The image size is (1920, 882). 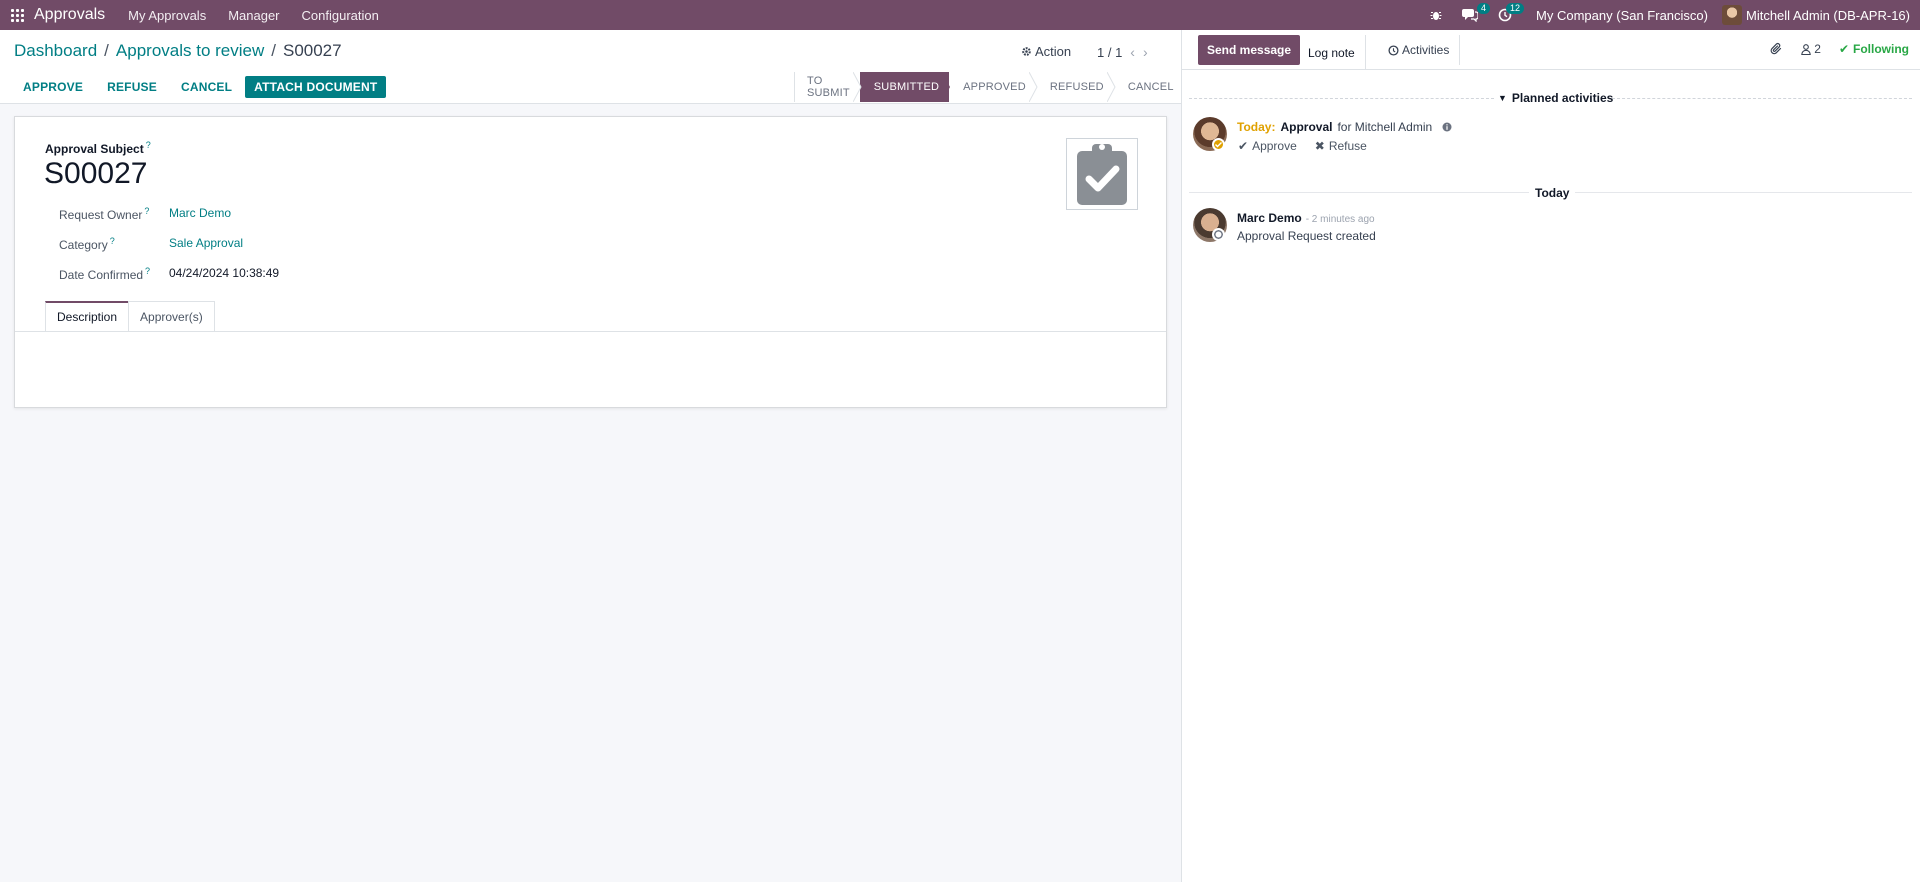 I want to click on category-image, so click(x=1102, y=174).